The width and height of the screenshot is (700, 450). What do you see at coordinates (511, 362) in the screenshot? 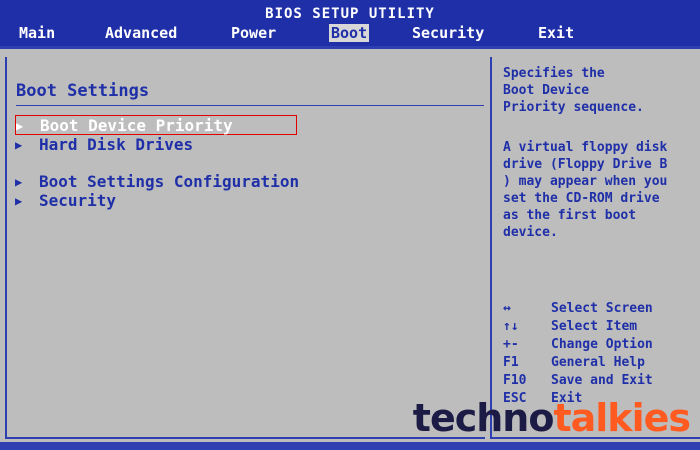
I see `f1-key: F1` at bounding box center [511, 362].